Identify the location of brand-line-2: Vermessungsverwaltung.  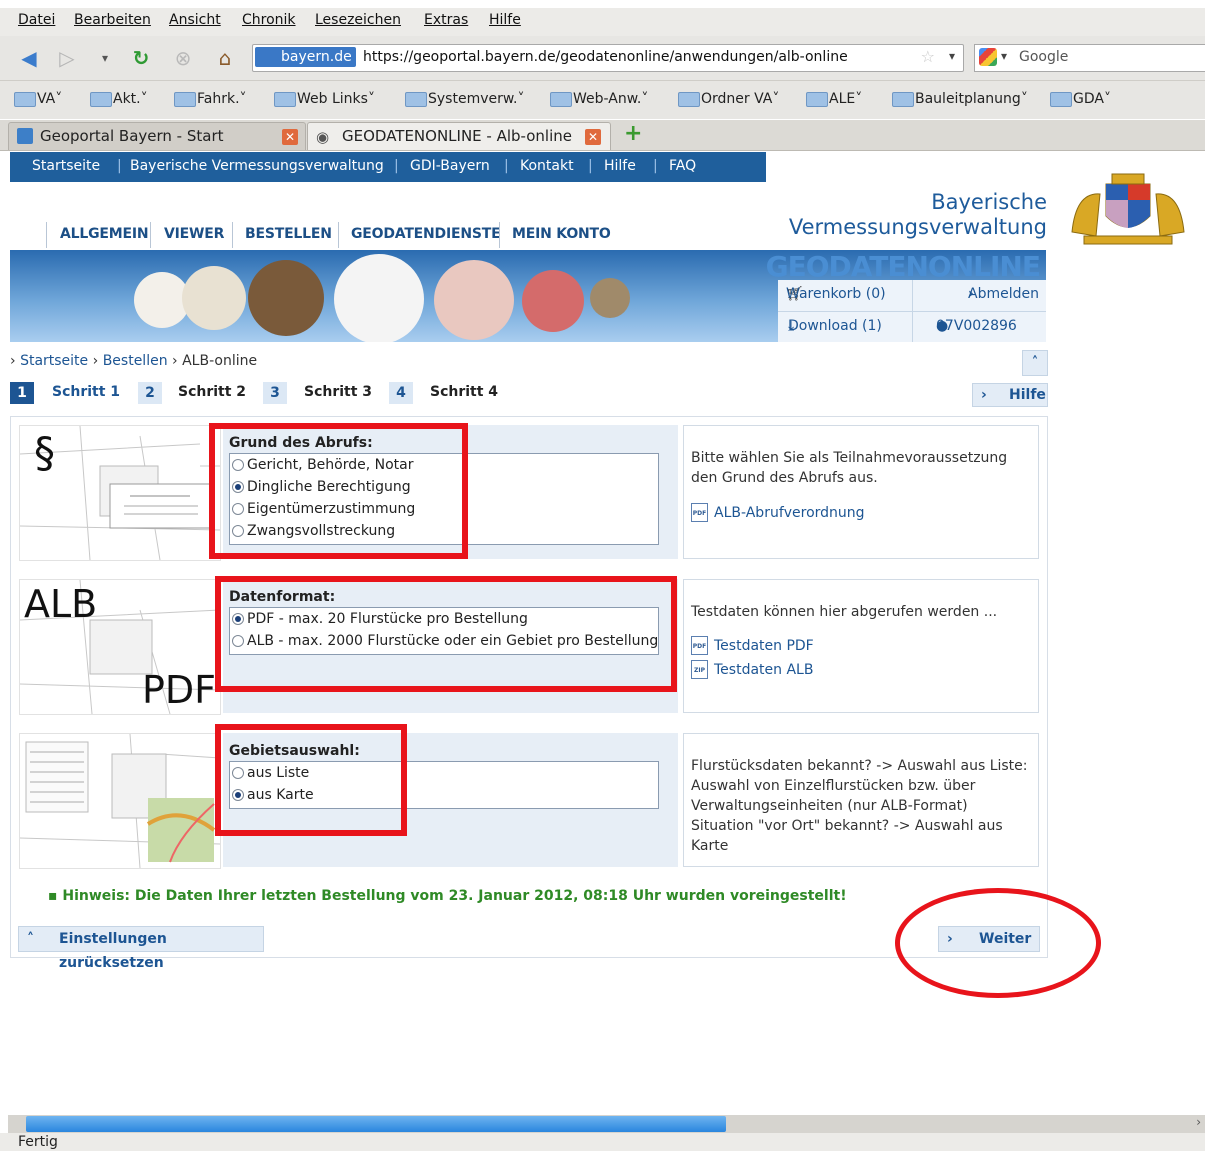
(917, 227).